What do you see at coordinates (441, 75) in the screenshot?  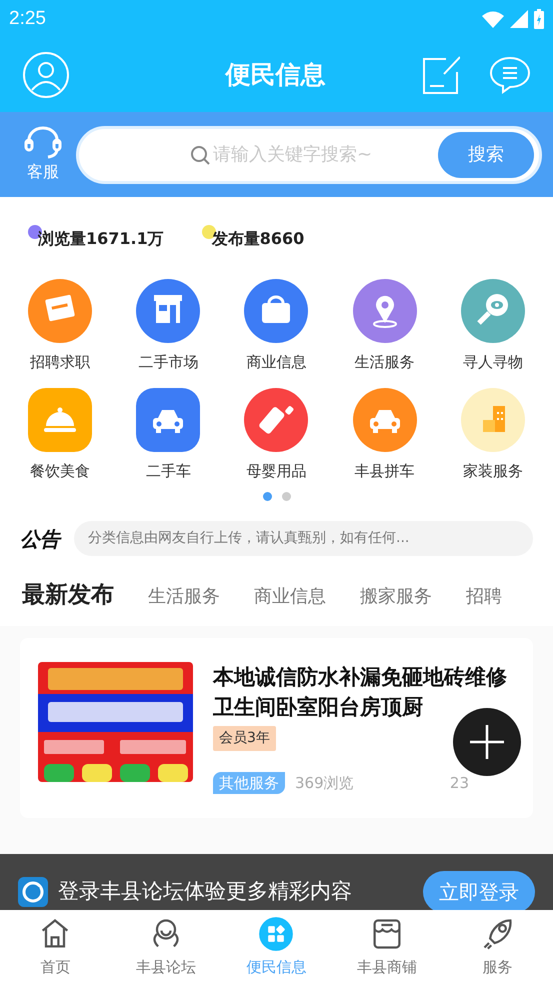 I see `compose-icon` at bounding box center [441, 75].